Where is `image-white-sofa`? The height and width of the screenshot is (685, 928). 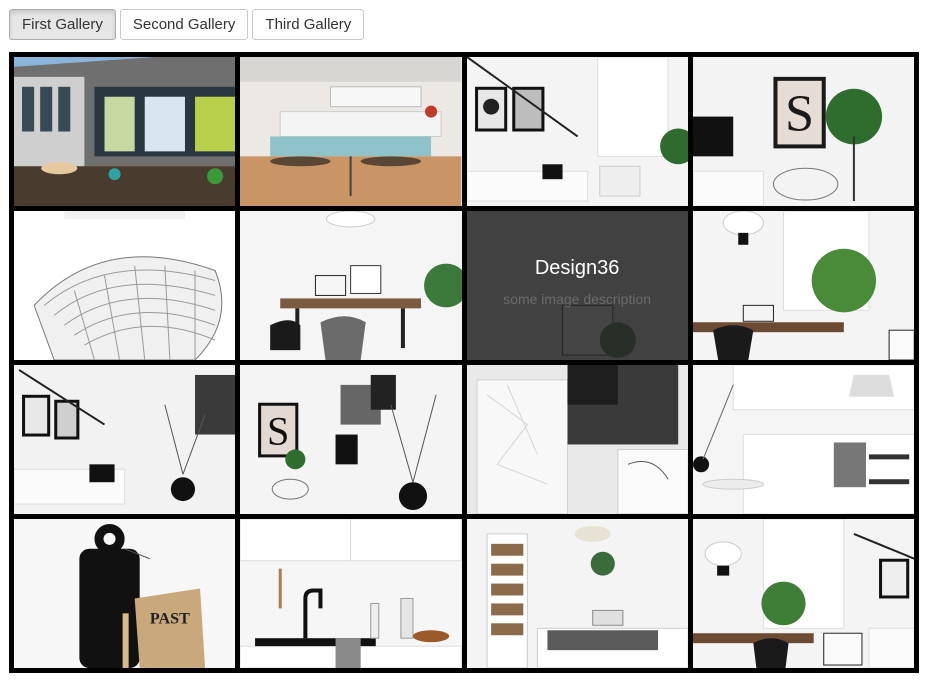 image-white-sofa is located at coordinates (125, 439).